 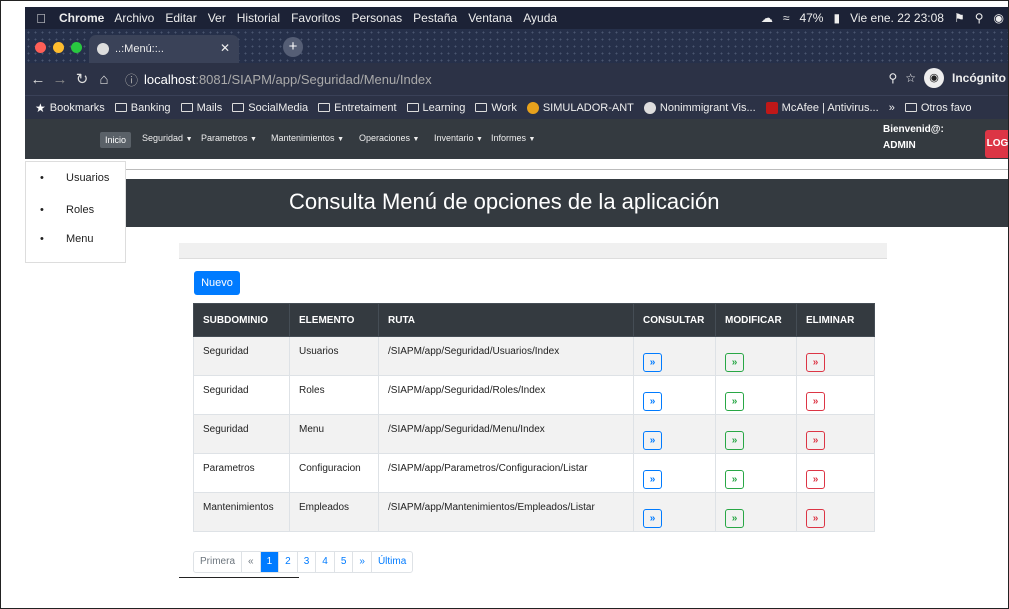 I want to click on menu-pestana: Pestaña, so click(x=435, y=18).